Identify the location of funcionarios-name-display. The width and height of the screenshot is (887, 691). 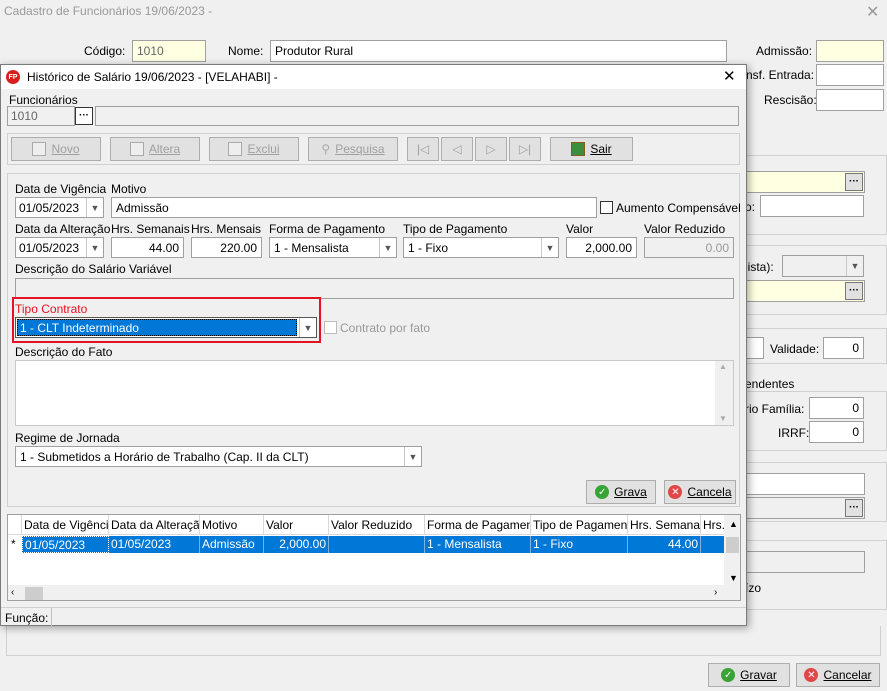
(417, 116).